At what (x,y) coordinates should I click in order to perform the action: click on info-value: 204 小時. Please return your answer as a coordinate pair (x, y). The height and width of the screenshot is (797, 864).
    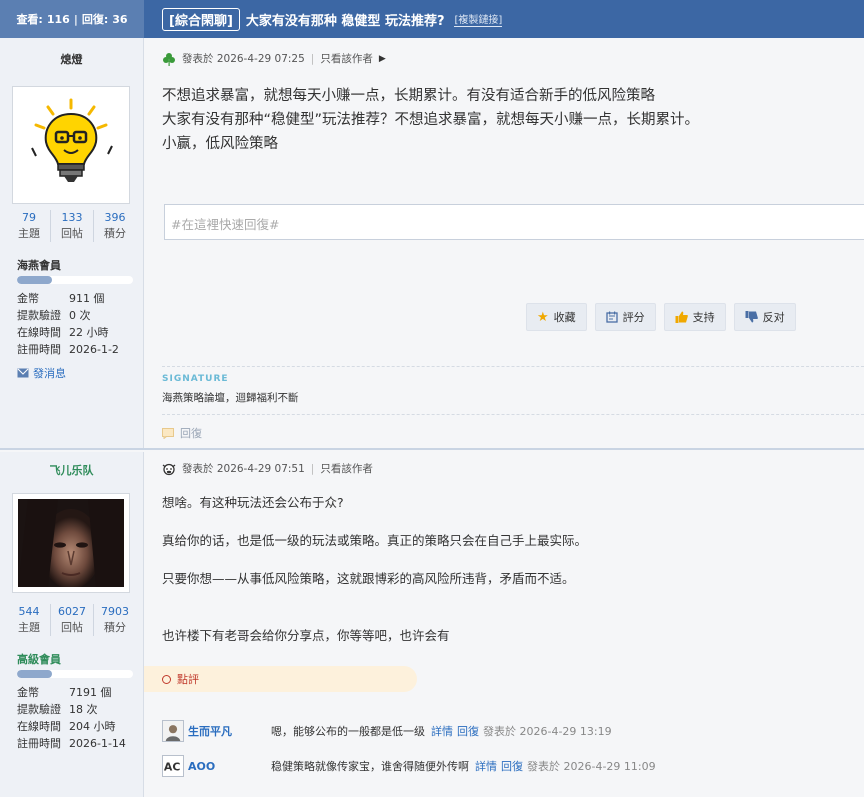
    Looking at the image, I should click on (92, 726).